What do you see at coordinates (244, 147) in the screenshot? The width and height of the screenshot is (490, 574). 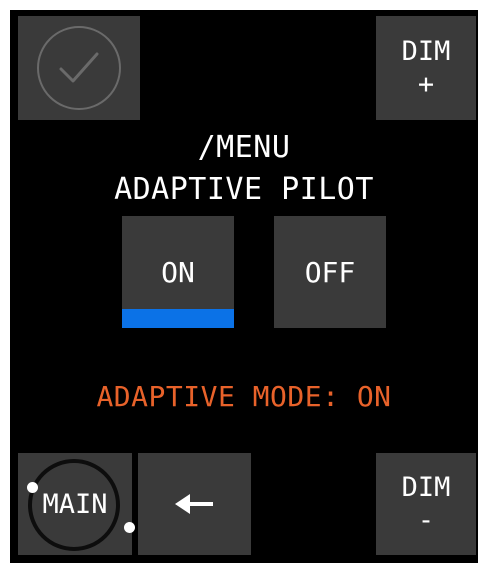 I see `menu-path: /MENU` at bounding box center [244, 147].